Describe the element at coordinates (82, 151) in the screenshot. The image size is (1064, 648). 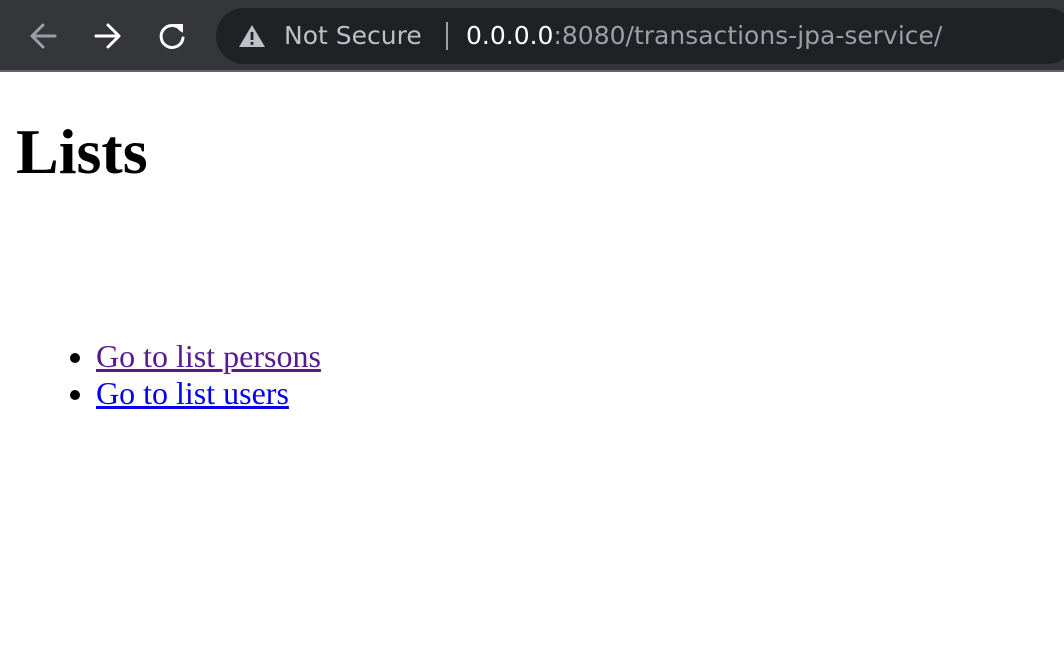
I see `page-title: Lists` at that location.